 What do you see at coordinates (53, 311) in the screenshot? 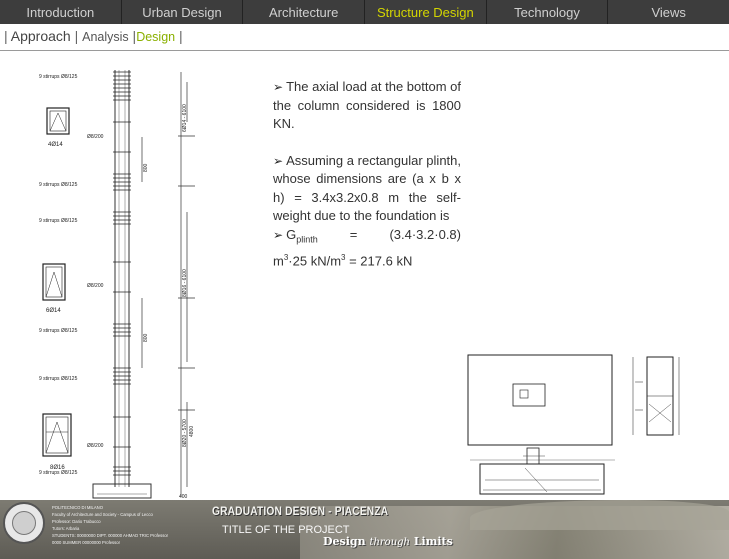
I see `section-label: 6Ø14` at bounding box center [53, 311].